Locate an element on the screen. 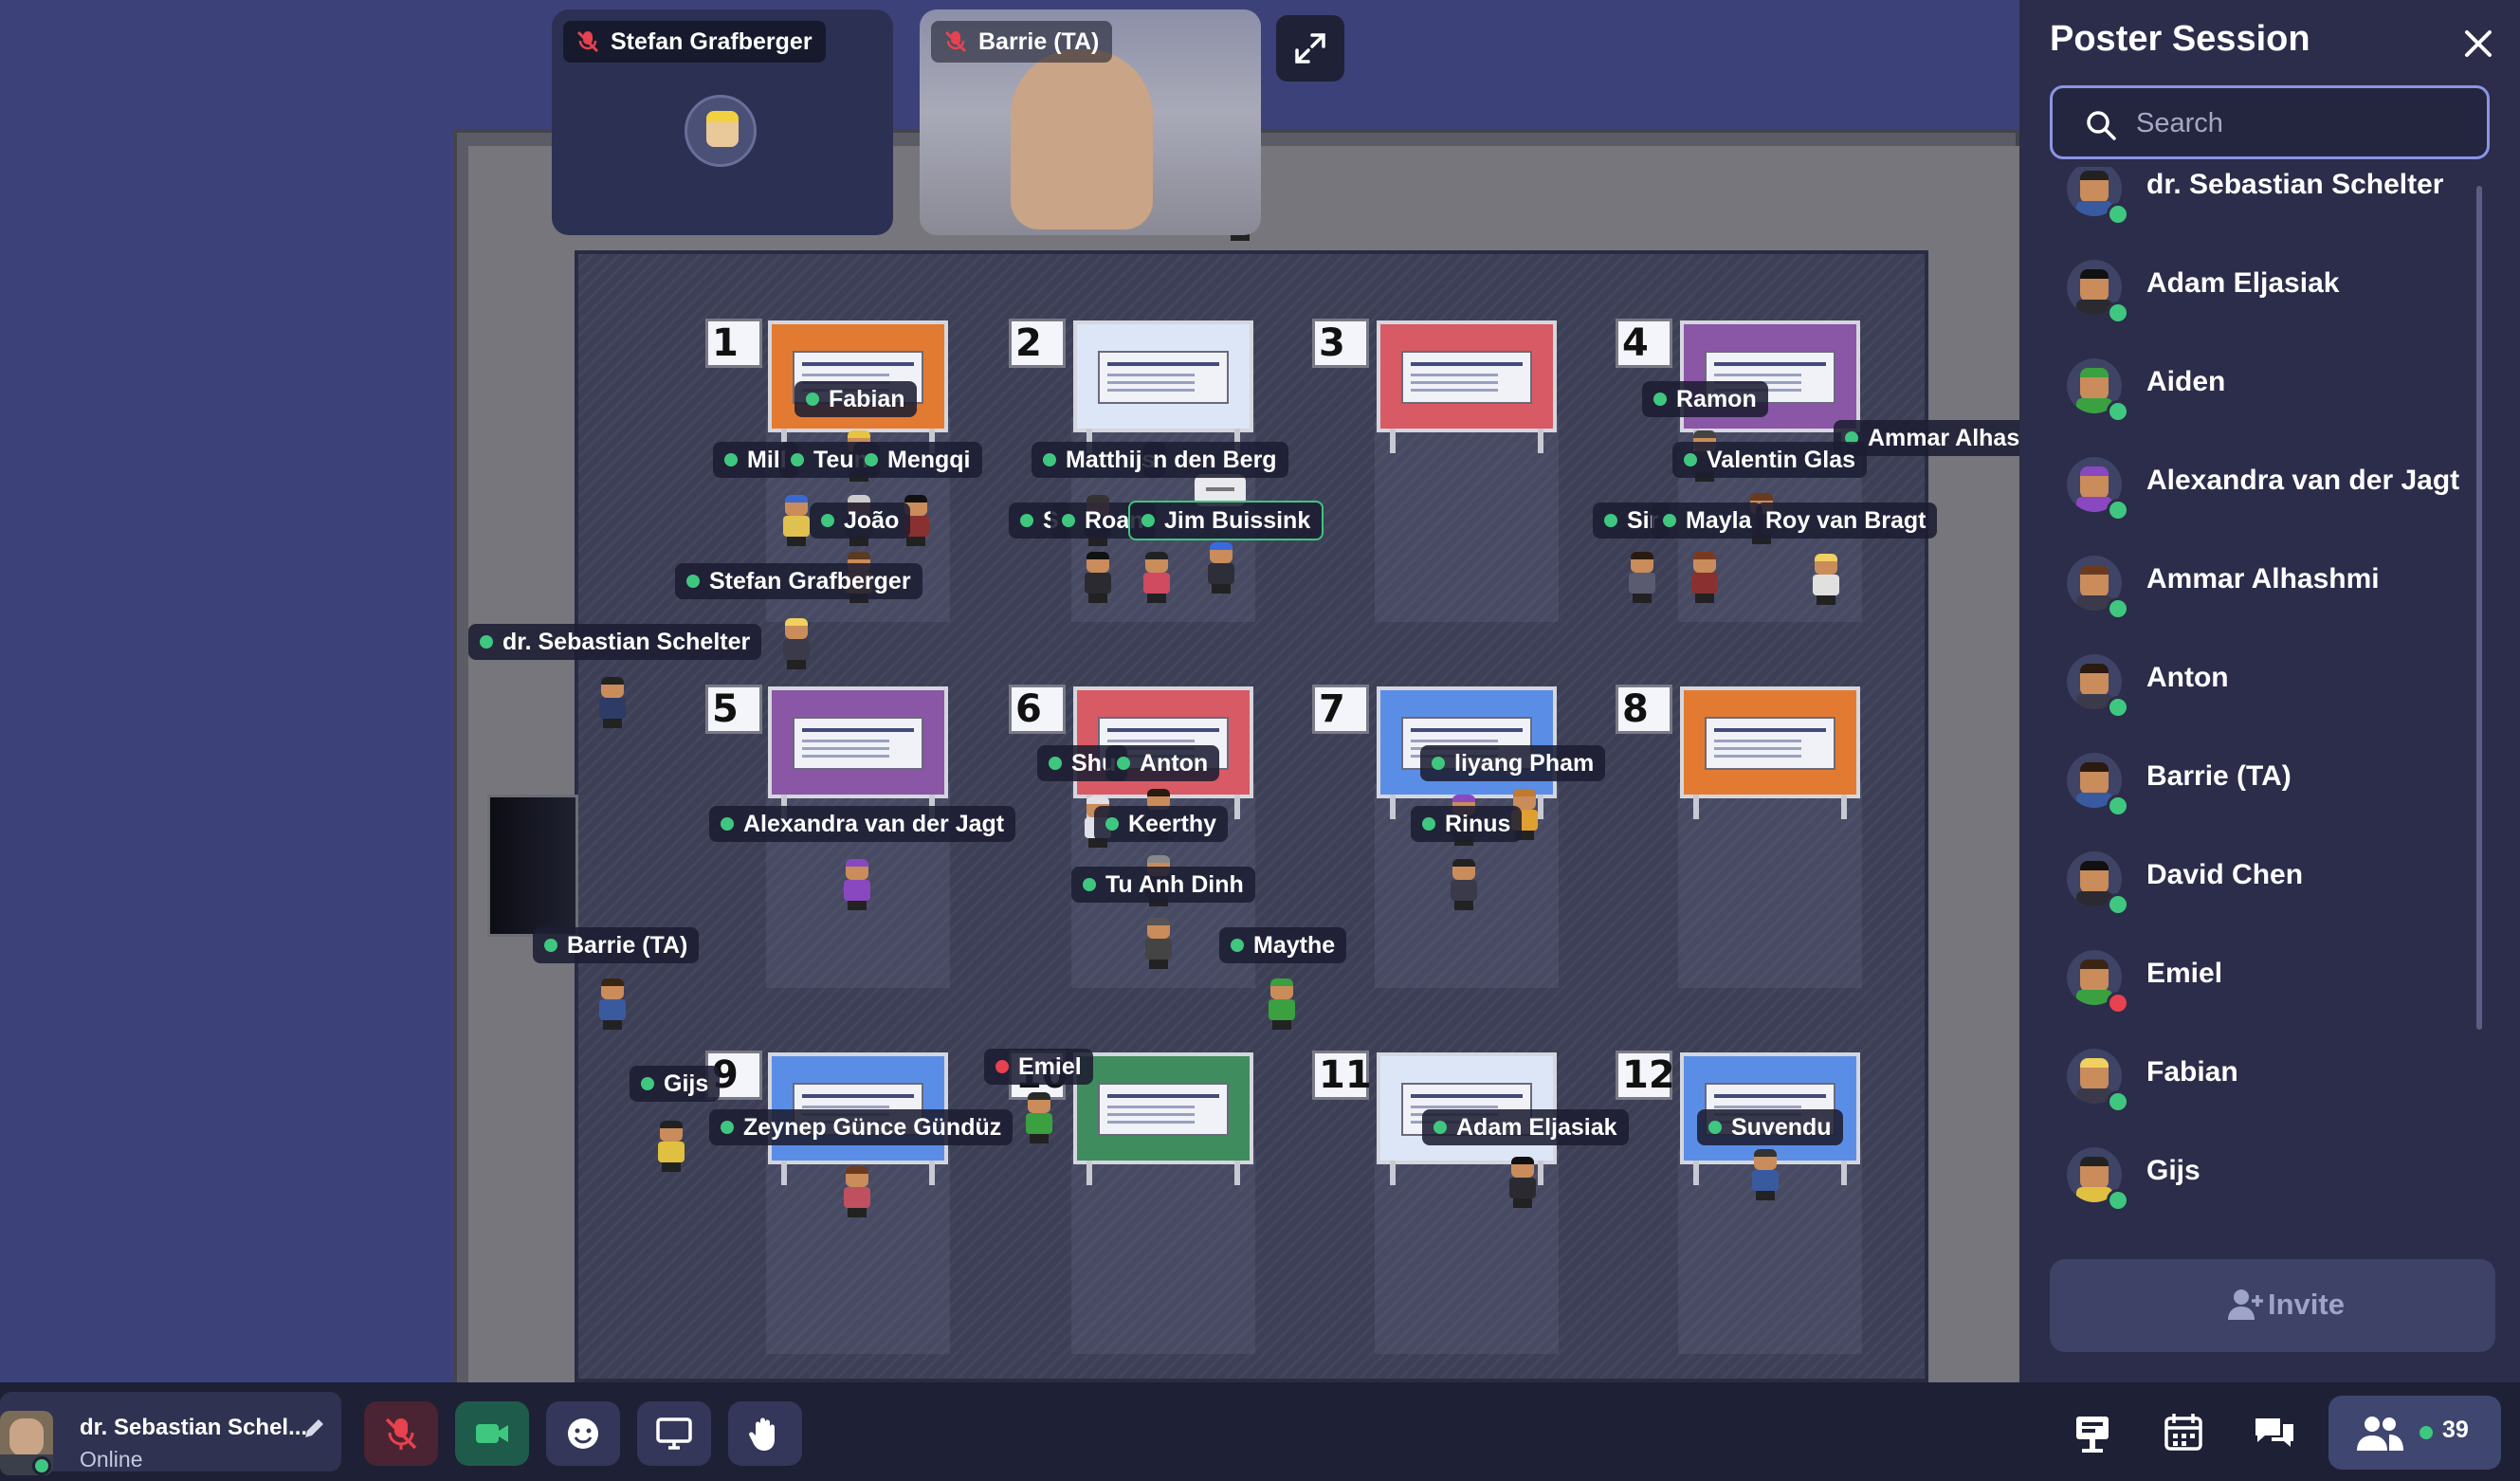  participant-row: Ammar Alhashmi is located at coordinates (2269, 584).